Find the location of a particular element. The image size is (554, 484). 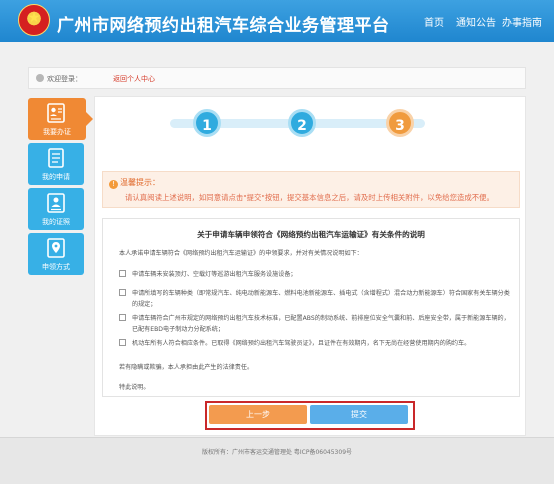

step-3-current: 3 is located at coordinates (400, 123).